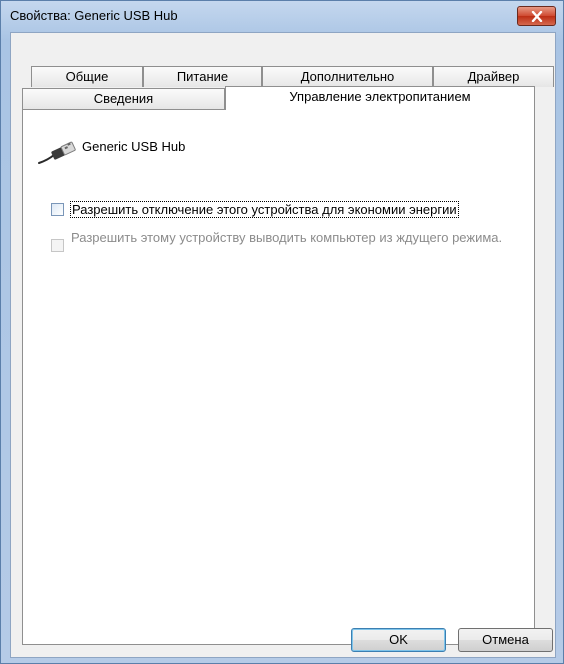  I want to click on close-button, so click(536, 16).